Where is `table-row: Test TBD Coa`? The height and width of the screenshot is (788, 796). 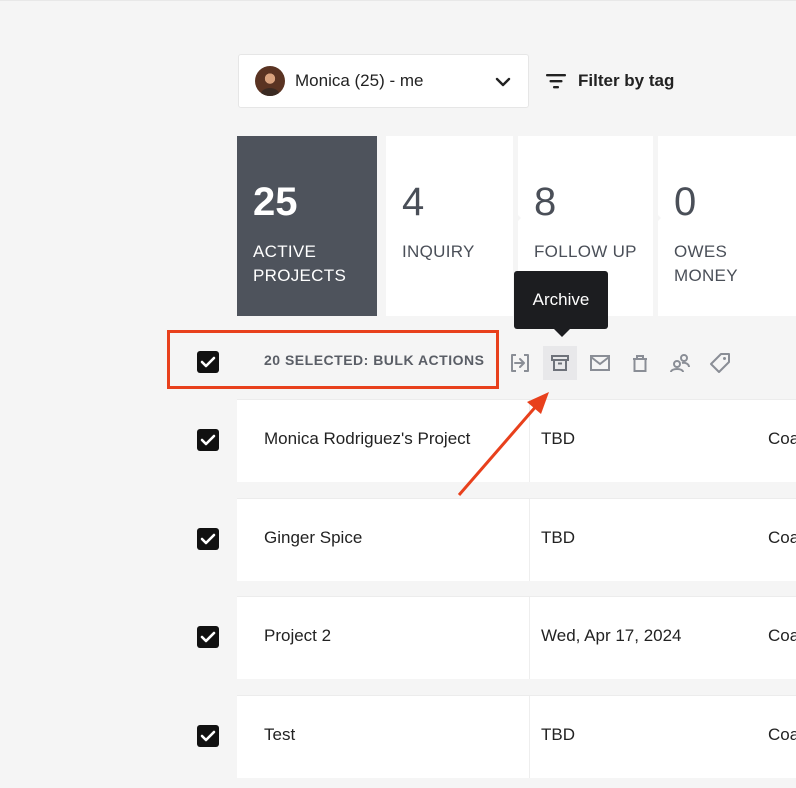 table-row: Test TBD Coa is located at coordinates (516, 736).